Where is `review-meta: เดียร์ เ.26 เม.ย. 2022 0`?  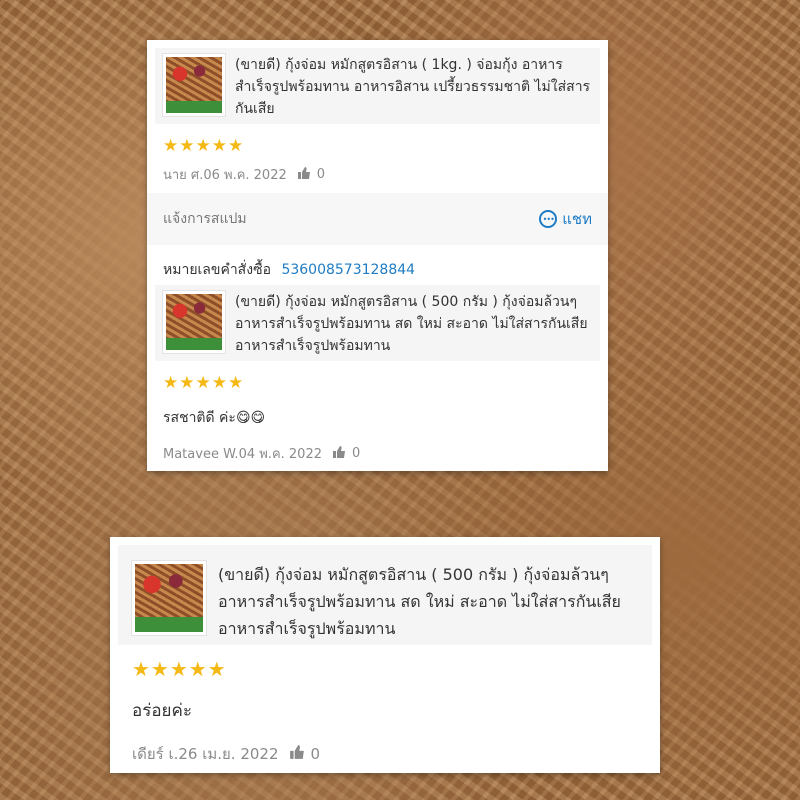 review-meta: เดียร์ เ.26 เม.ย. 2022 0 is located at coordinates (385, 754).